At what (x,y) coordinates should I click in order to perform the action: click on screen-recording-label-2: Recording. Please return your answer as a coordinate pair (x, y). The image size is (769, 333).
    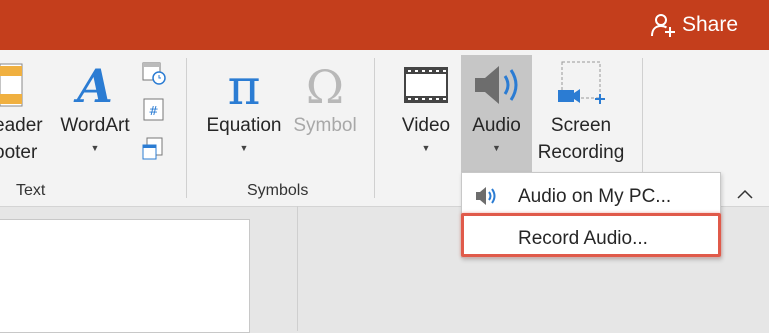
    Looking at the image, I should click on (581, 152).